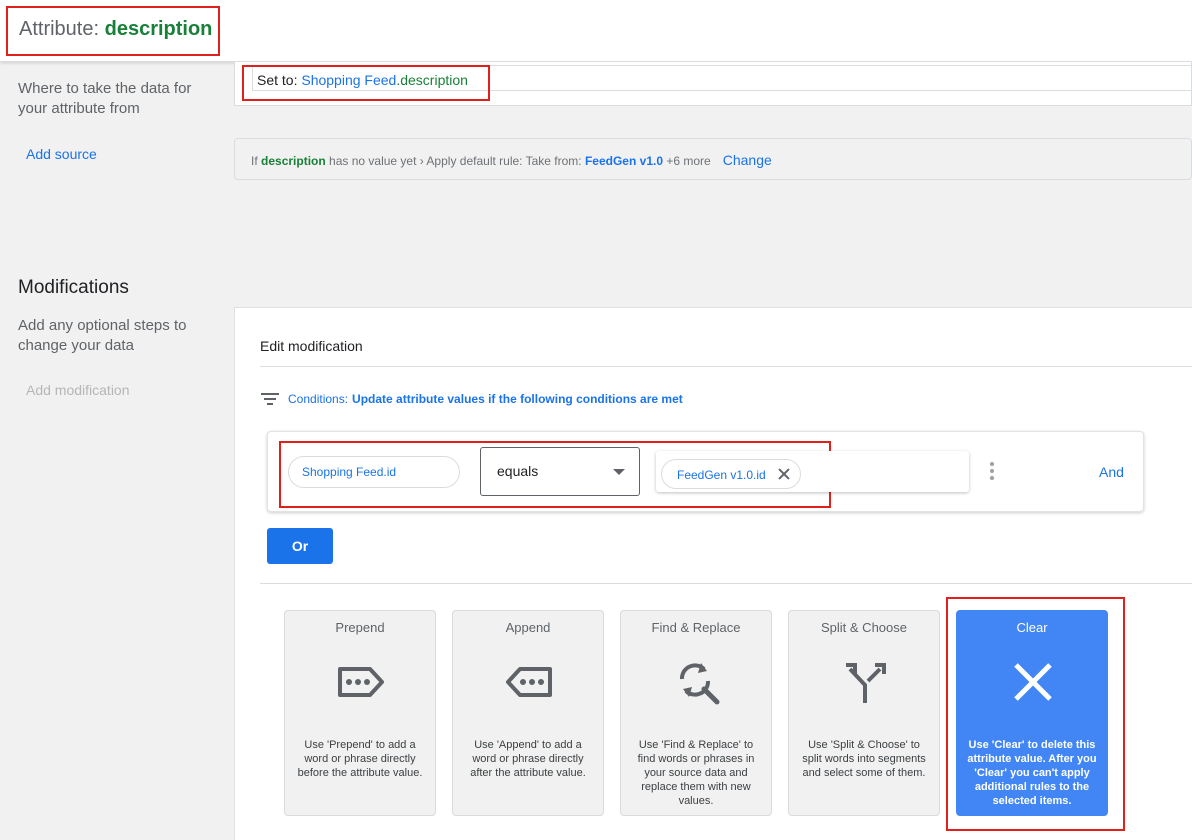 The width and height of the screenshot is (1192, 840). I want to click on default-rule-source: FeedGen v1.0, so click(624, 161).